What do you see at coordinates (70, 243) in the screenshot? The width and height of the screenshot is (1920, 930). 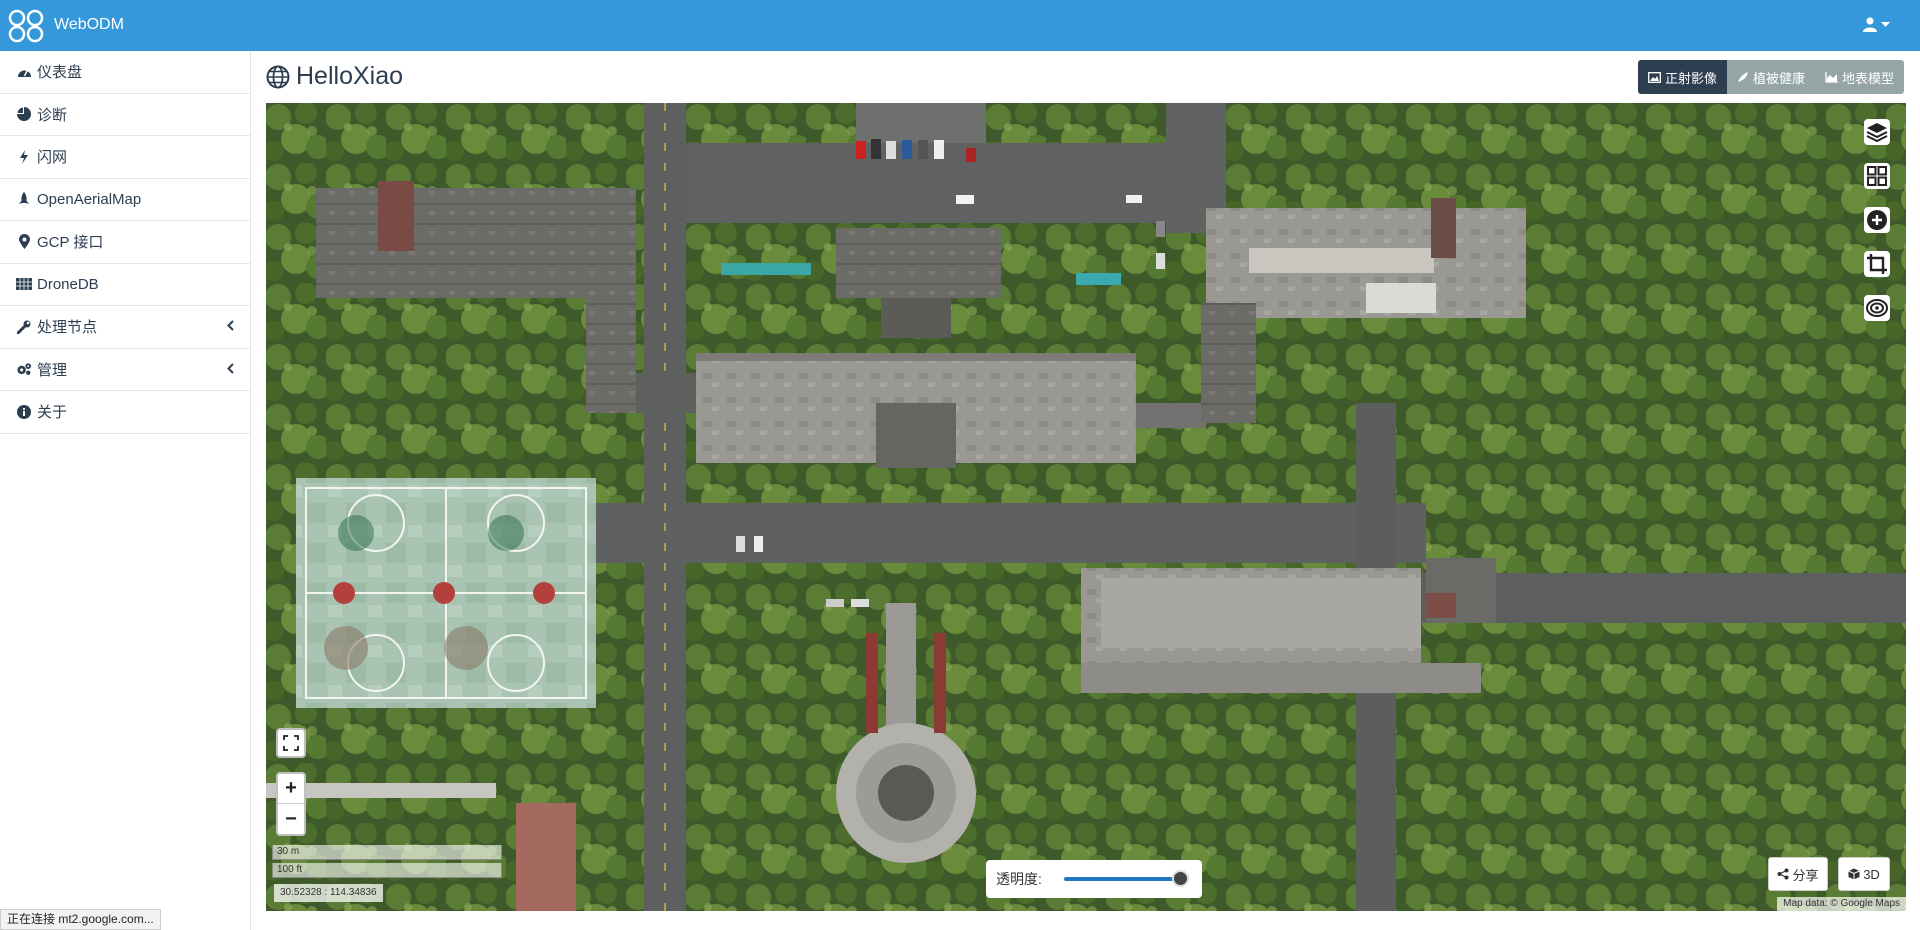 I see `sidebar-item-label: GCP 接口` at bounding box center [70, 243].